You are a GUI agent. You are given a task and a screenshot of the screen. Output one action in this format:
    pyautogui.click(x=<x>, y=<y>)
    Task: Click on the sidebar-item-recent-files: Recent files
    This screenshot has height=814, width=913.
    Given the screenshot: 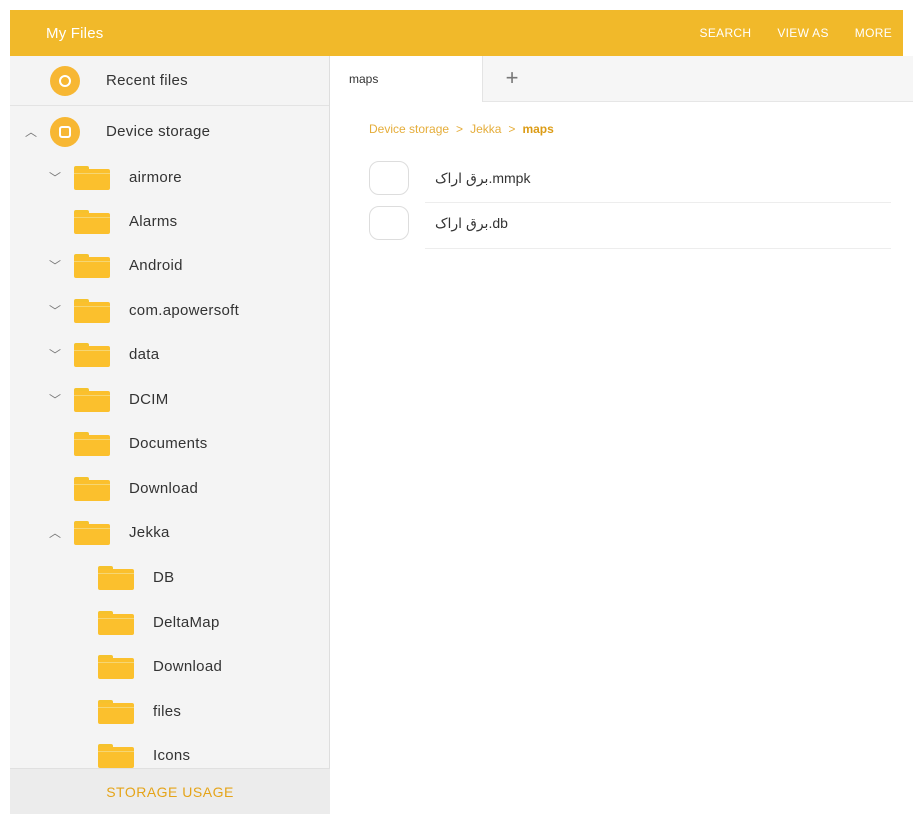 What is the action you would take?
    pyautogui.click(x=169, y=81)
    